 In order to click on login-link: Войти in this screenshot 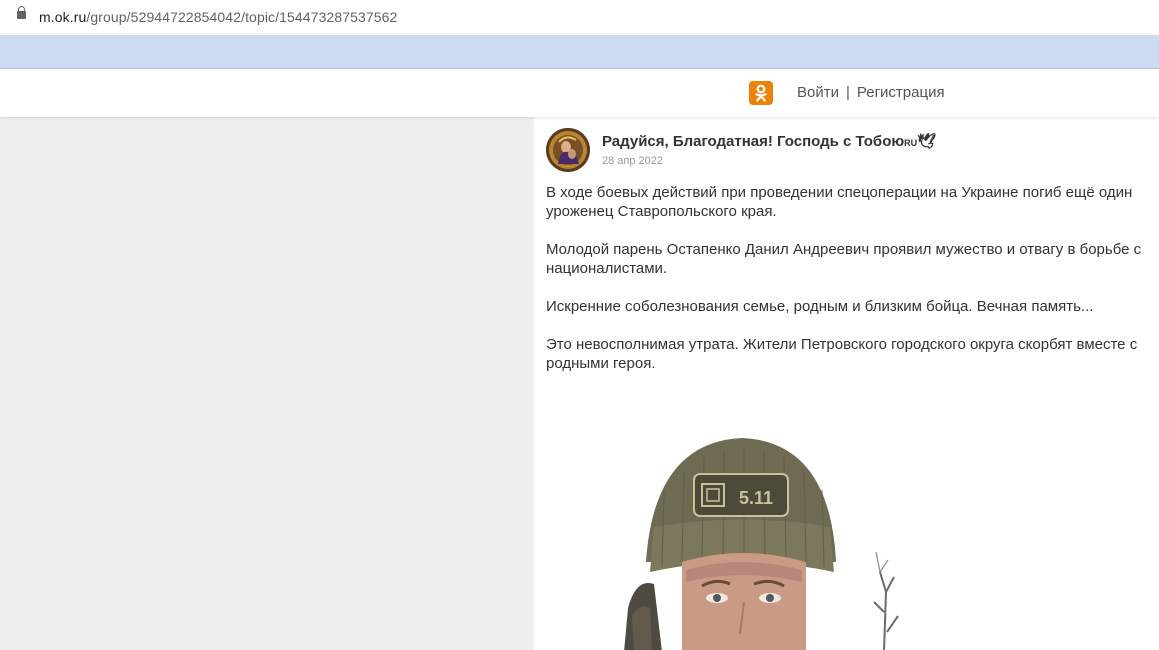, I will do `click(818, 92)`.